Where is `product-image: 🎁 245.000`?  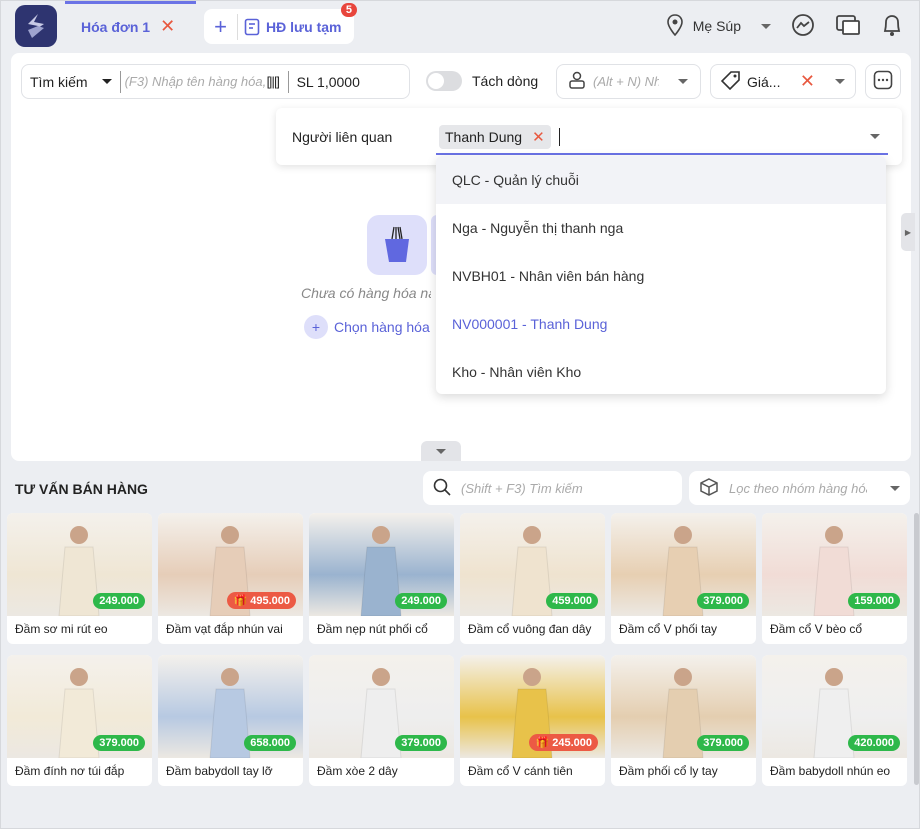 product-image: 🎁 245.000 is located at coordinates (532, 706).